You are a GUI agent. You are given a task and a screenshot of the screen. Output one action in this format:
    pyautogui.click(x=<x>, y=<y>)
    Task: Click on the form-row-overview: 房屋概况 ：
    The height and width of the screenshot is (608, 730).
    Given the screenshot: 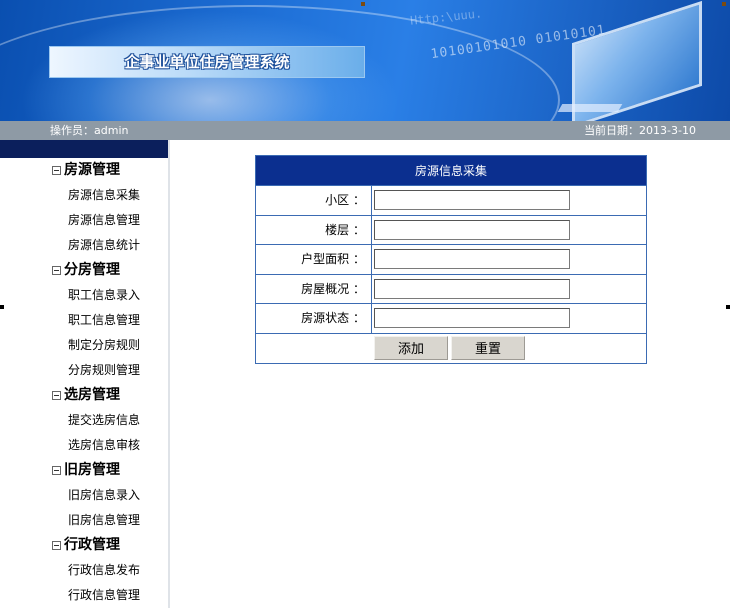 What is the action you would take?
    pyautogui.click(x=451, y=289)
    